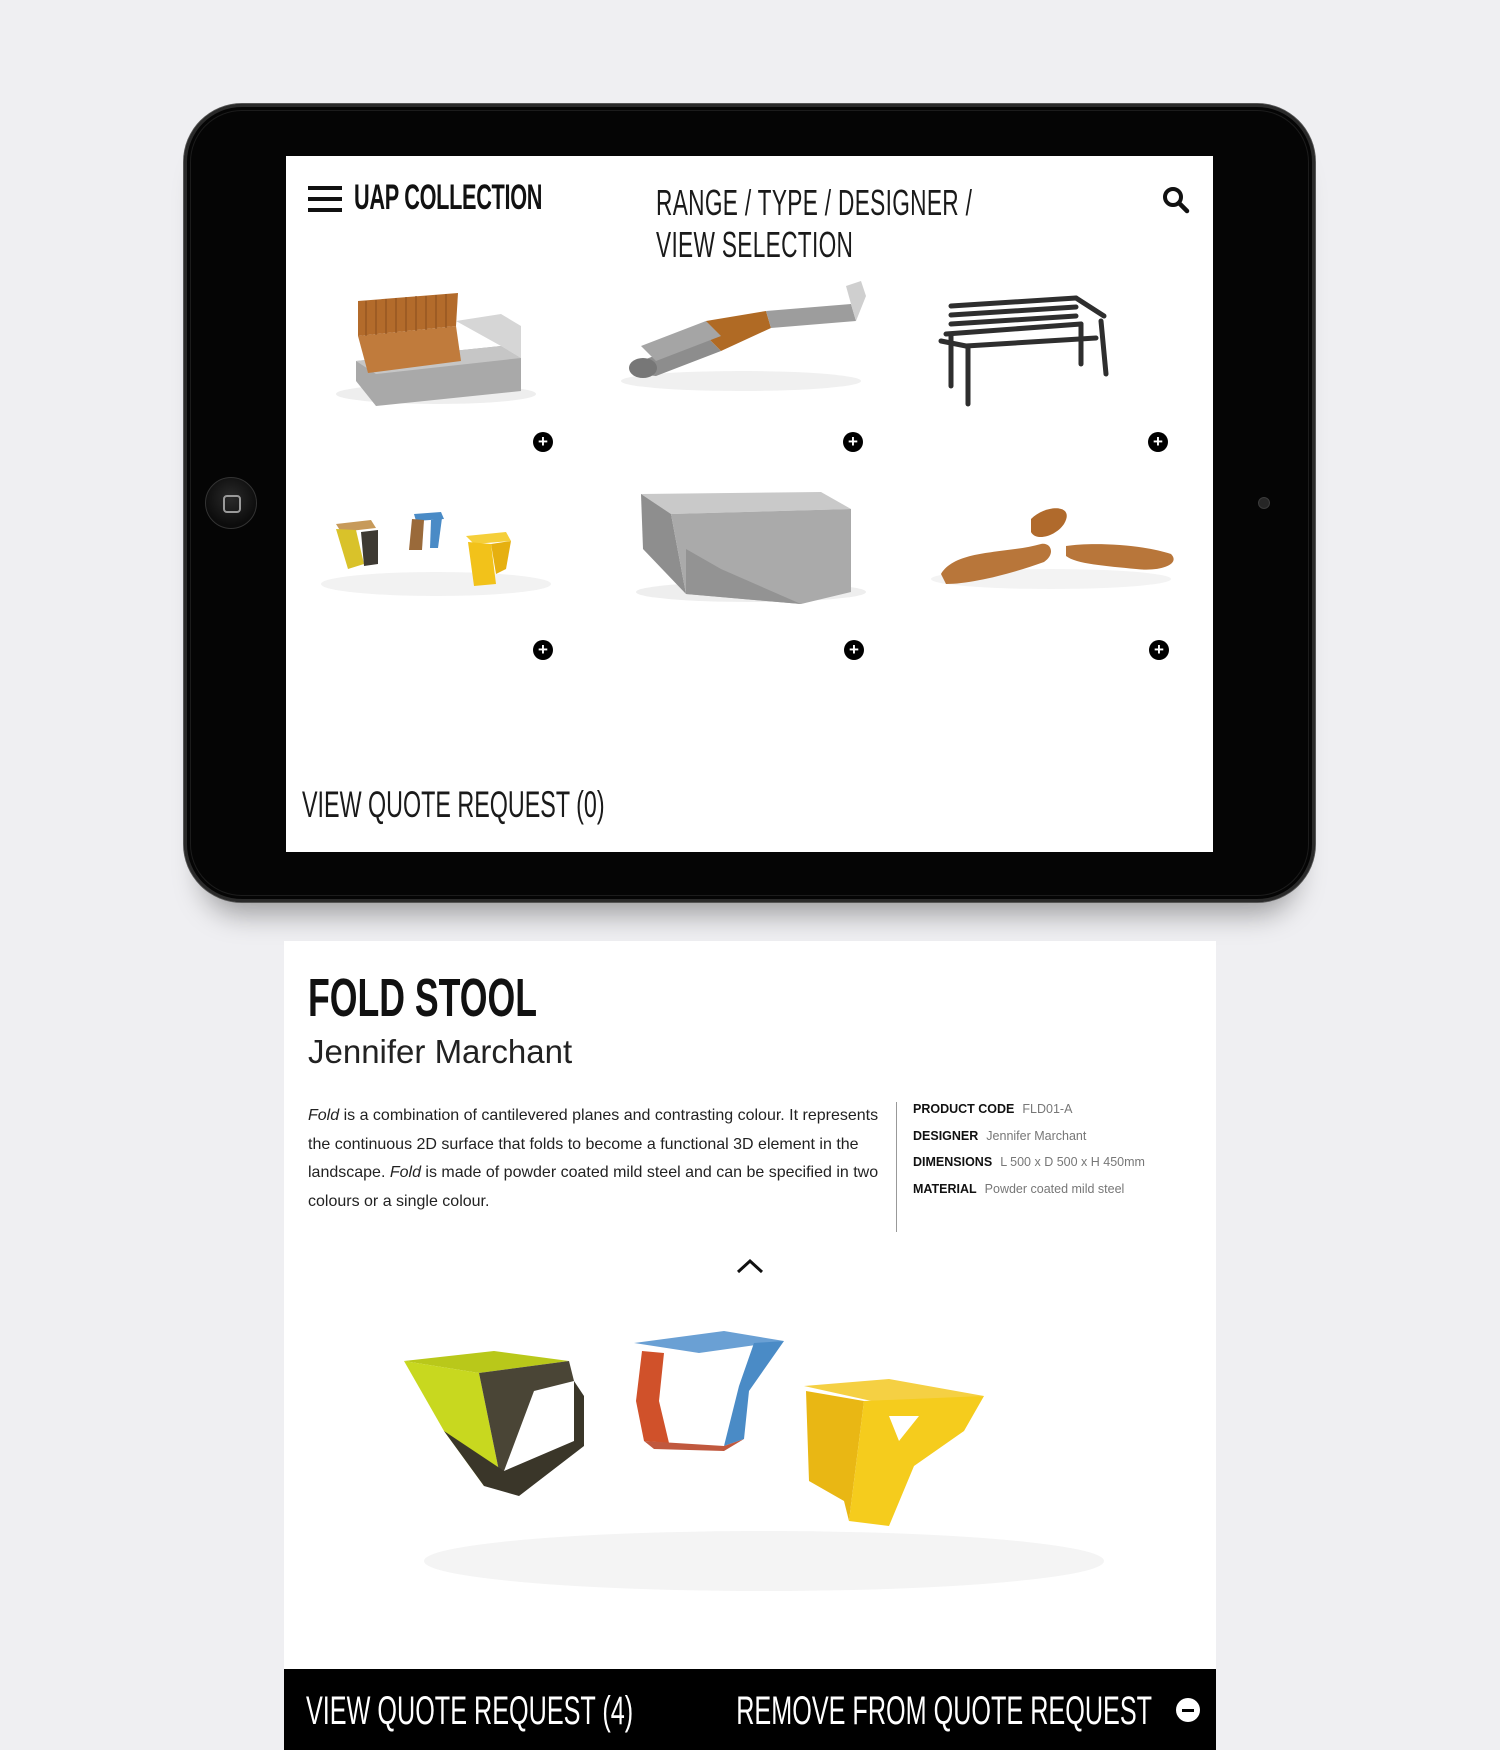 This screenshot has width=1500, height=1750. I want to click on spec-designer: DESIGNER Jennifer Marchant, so click(1000, 1135).